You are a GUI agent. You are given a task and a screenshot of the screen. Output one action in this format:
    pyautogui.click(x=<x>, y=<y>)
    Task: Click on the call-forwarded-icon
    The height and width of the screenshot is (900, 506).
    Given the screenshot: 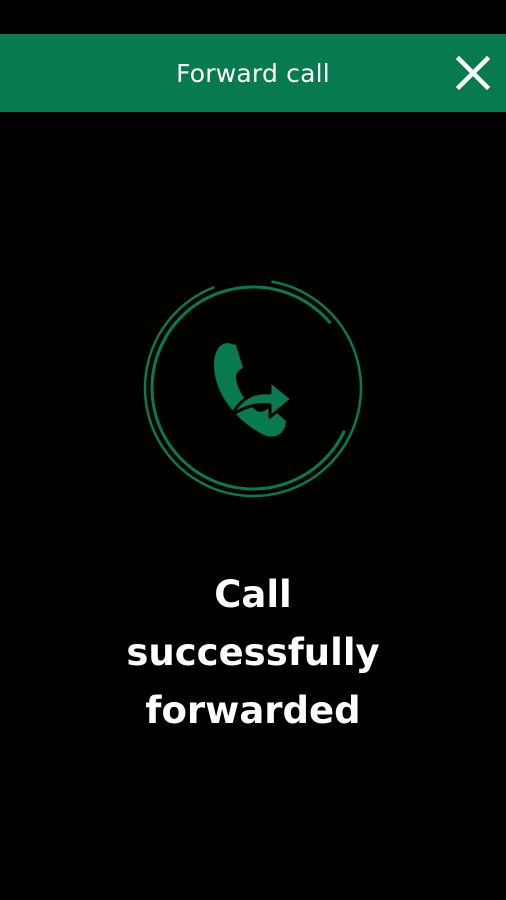 What is the action you would take?
    pyautogui.click(x=253, y=388)
    